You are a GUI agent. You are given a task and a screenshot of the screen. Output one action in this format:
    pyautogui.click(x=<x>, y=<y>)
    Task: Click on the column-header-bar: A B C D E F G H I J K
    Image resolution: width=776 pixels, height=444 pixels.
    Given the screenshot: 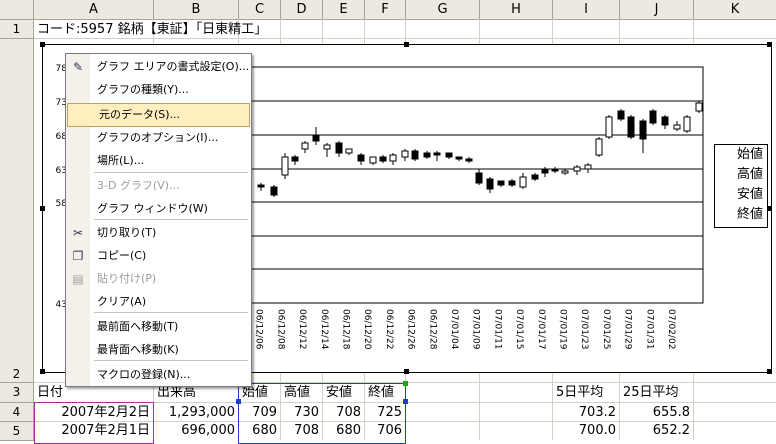 What is the action you would take?
    pyautogui.click(x=388, y=10)
    